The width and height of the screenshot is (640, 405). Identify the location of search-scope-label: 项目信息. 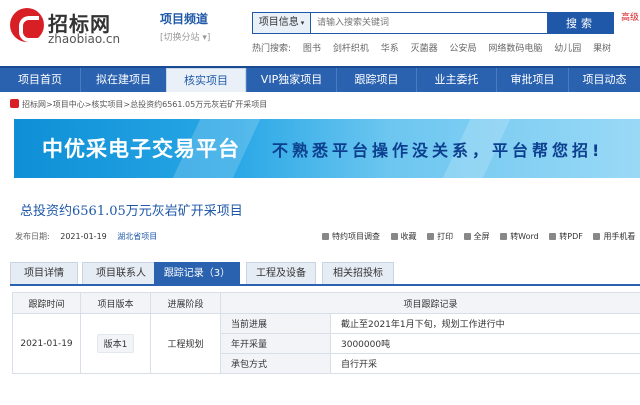
(278, 22).